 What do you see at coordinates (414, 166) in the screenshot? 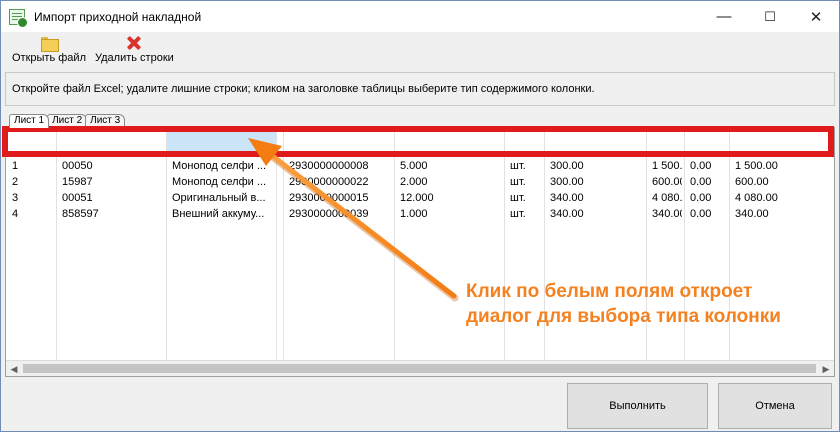
I see `table-cell: 5.000` at bounding box center [414, 166].